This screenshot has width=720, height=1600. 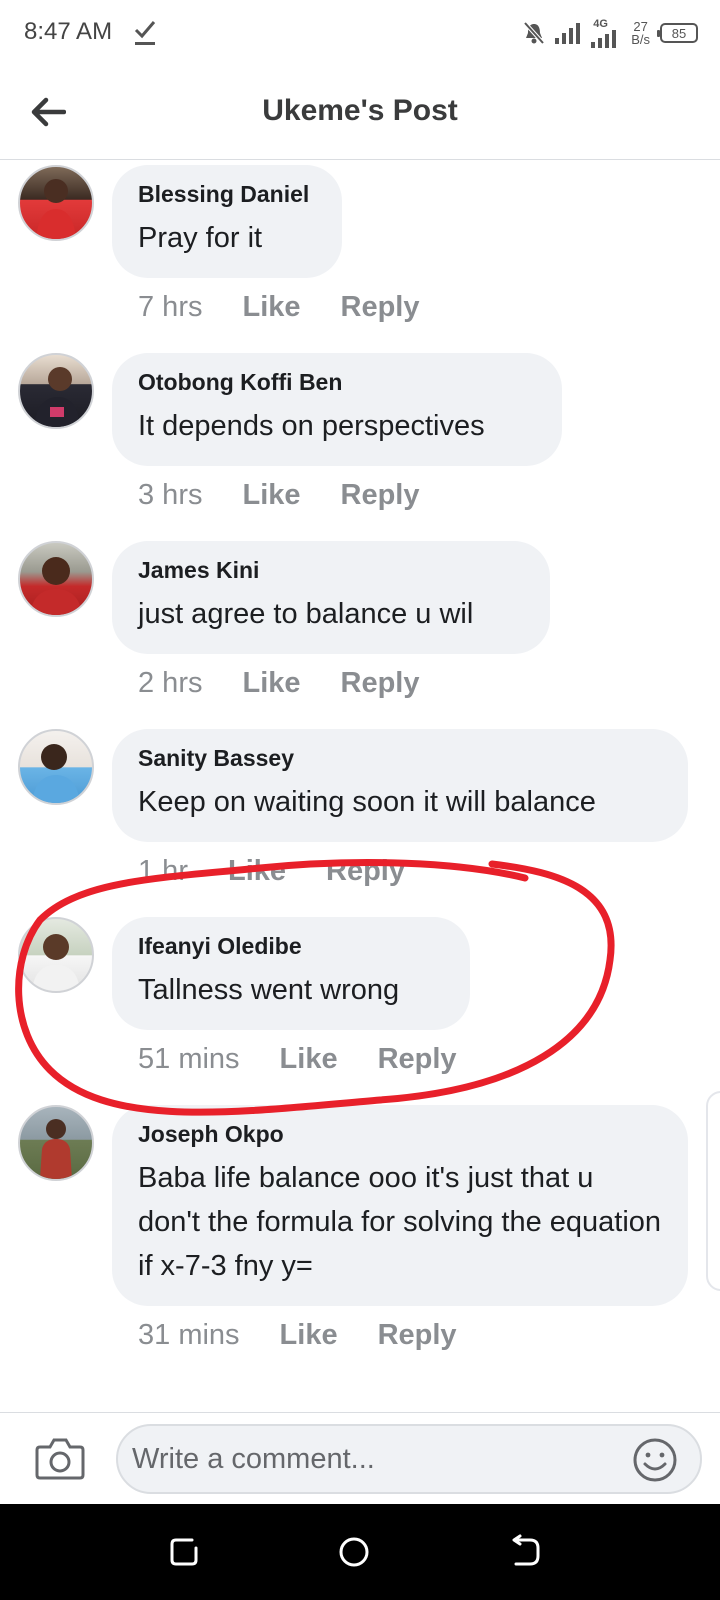 I want to click on net-speed: 27 B/s, so click(x=640, y=33).